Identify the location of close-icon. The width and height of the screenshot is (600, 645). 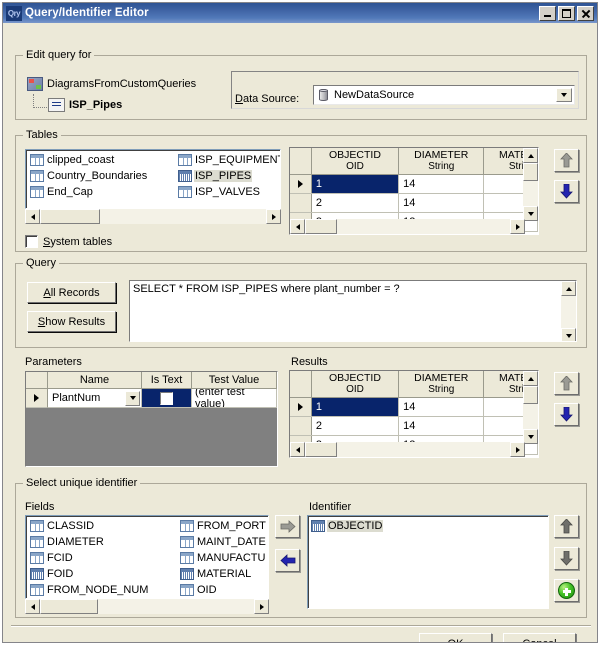
(585, 13).